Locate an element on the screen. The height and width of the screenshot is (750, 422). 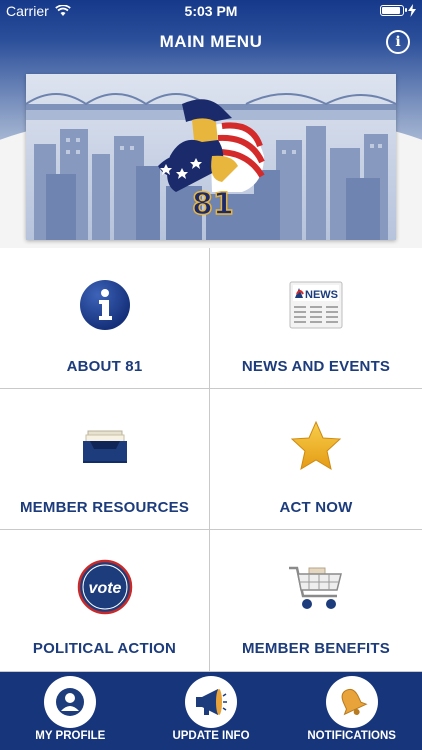
tile-label: ABOUT 81 is located at coordinates (104, 366).